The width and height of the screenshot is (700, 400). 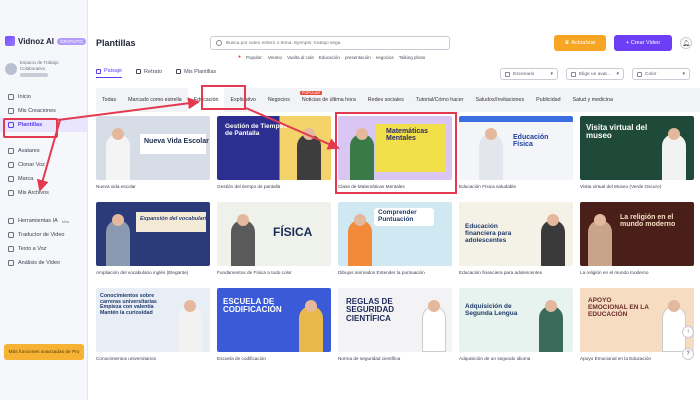 I want to click on tab-paisaje: Paisaje, so click(x=109, y=73).